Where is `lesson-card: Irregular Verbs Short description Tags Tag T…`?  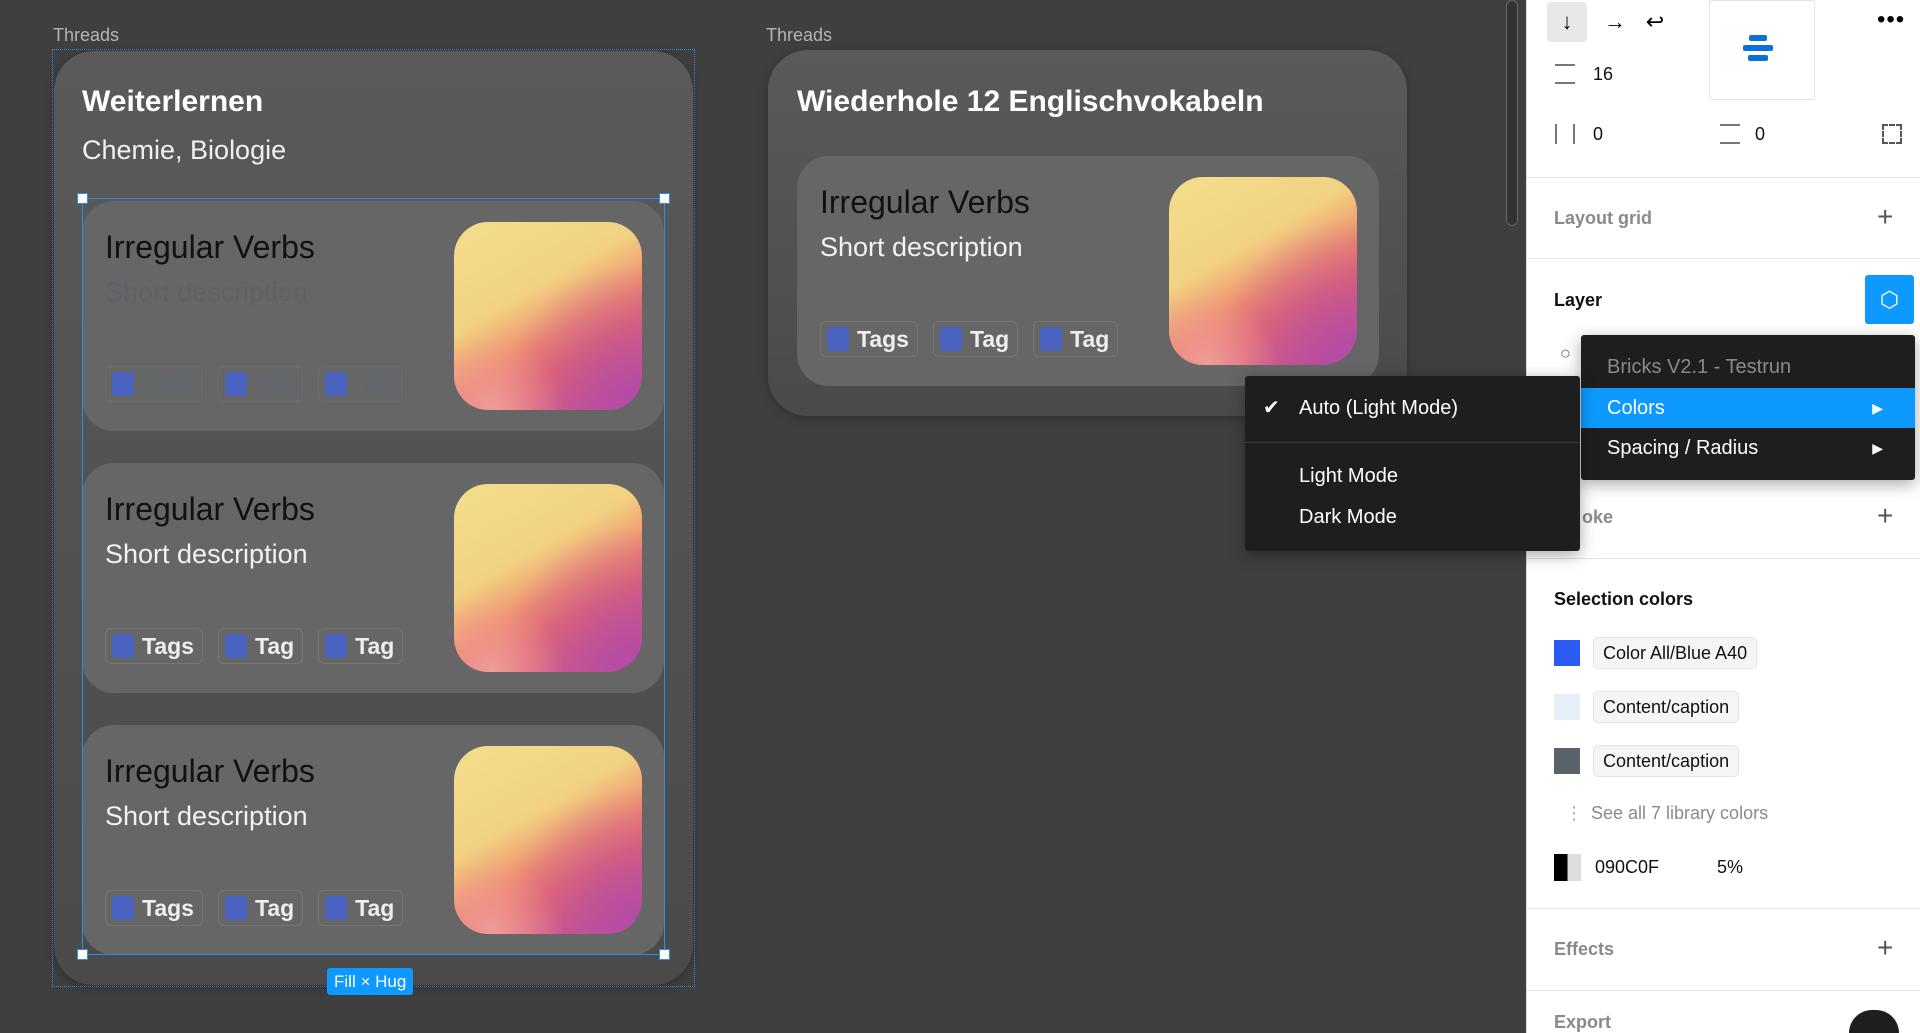
lesson-card: Irregular Verbs Short description Tags Tag T… is located at coordinates (1088, 271).